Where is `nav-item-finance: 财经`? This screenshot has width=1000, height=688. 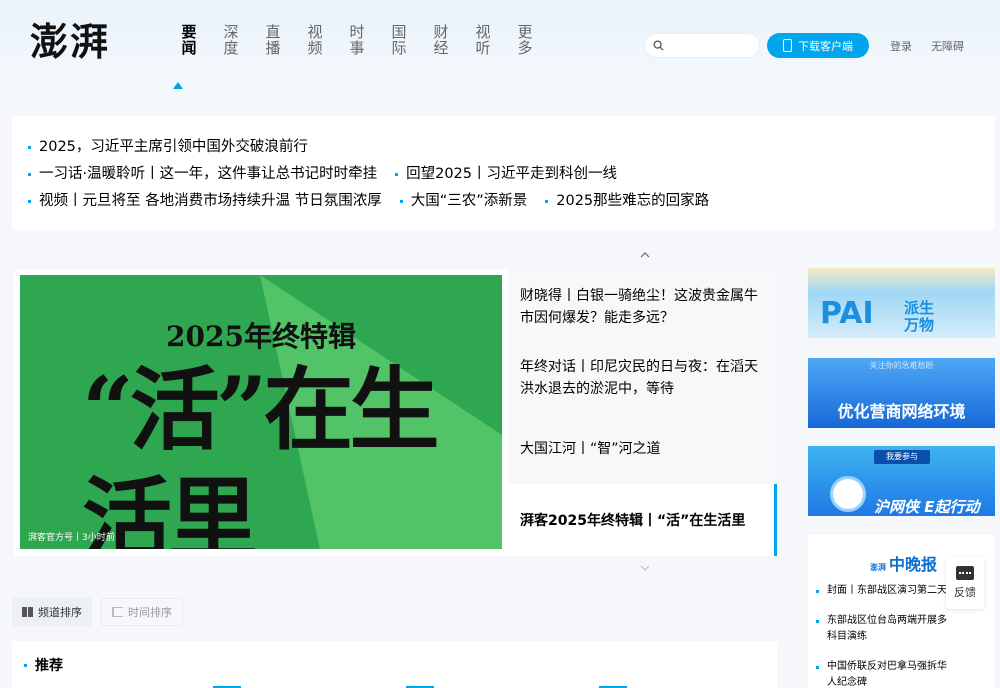 nav-item-finance: 财经 is located at coordinates (441, 40).